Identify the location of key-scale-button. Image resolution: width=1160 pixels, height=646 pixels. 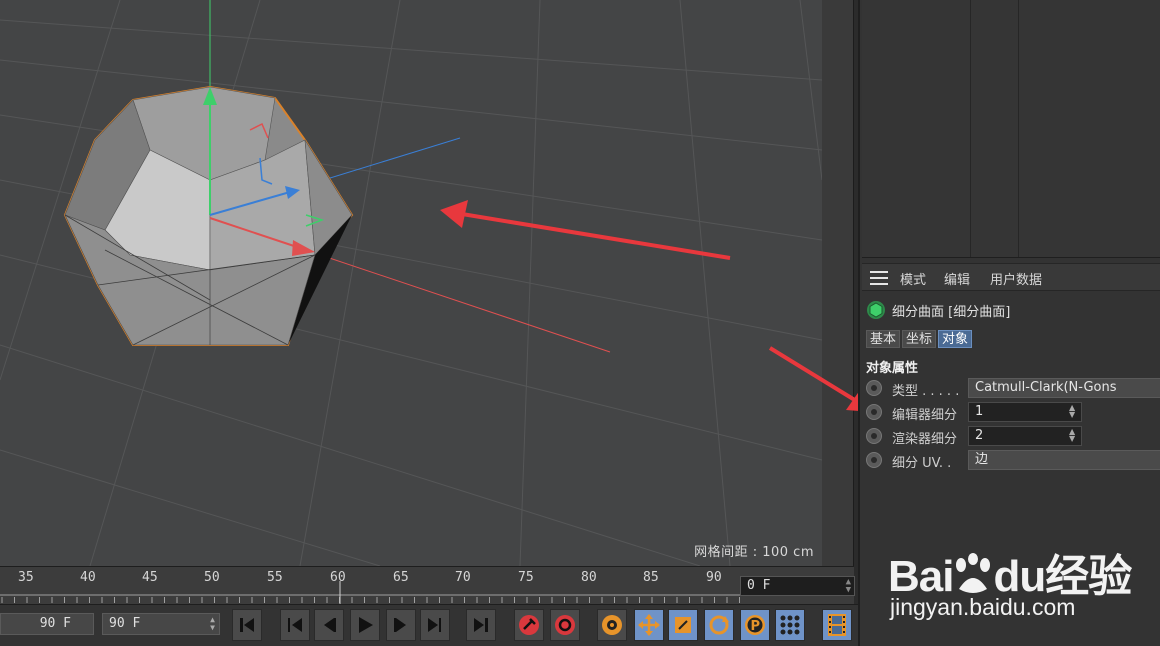
(683, 625).